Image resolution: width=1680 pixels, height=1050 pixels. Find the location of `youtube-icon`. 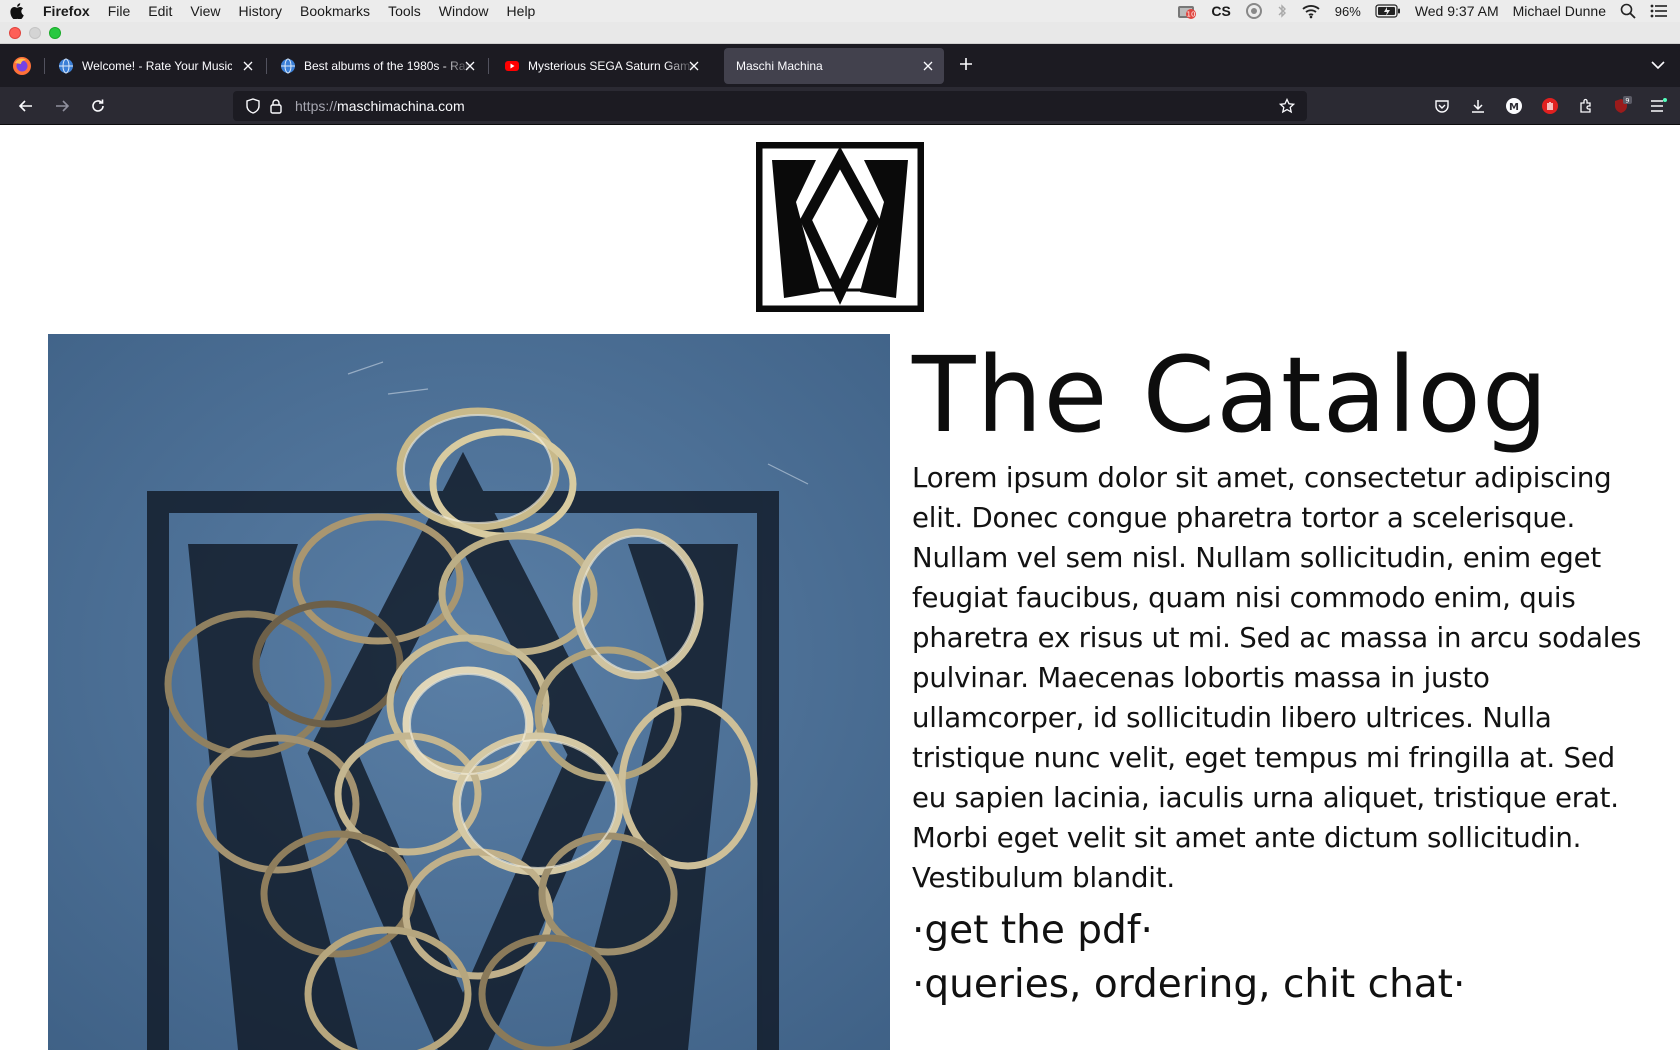

youtube-icon is located at coordinates (512, 66).